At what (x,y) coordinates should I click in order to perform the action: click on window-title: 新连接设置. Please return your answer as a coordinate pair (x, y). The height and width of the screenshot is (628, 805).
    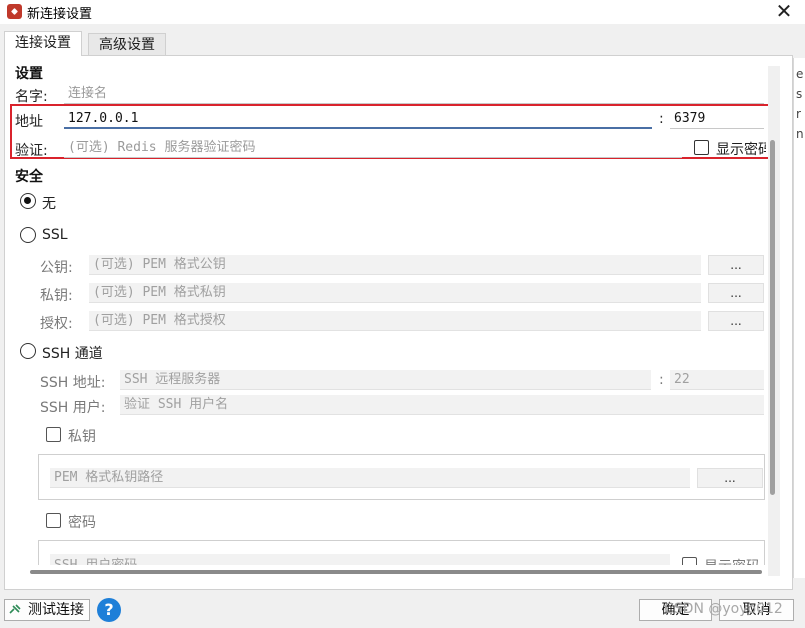
    Looking at the image, I should click on (60, 14).